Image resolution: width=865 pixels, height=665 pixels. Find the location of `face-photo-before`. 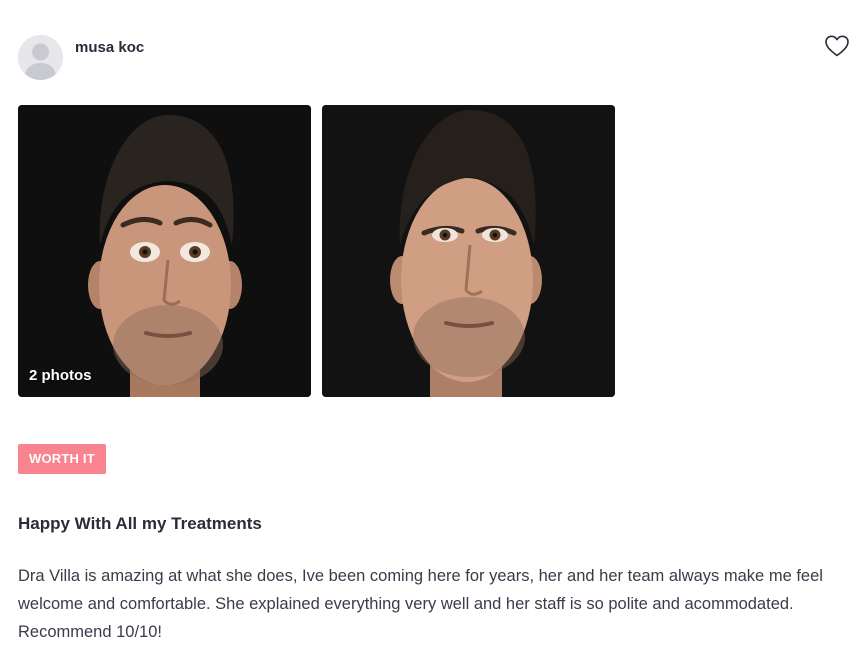

face-photo-before is located at coordinates (164, 251).